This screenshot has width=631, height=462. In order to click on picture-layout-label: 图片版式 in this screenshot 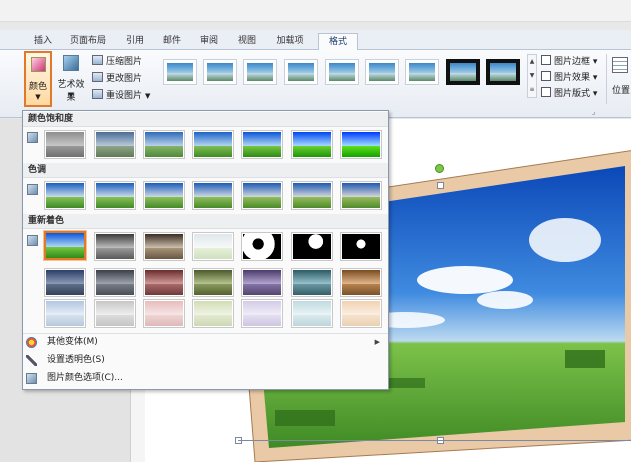, I will do `click(572, 94)`.